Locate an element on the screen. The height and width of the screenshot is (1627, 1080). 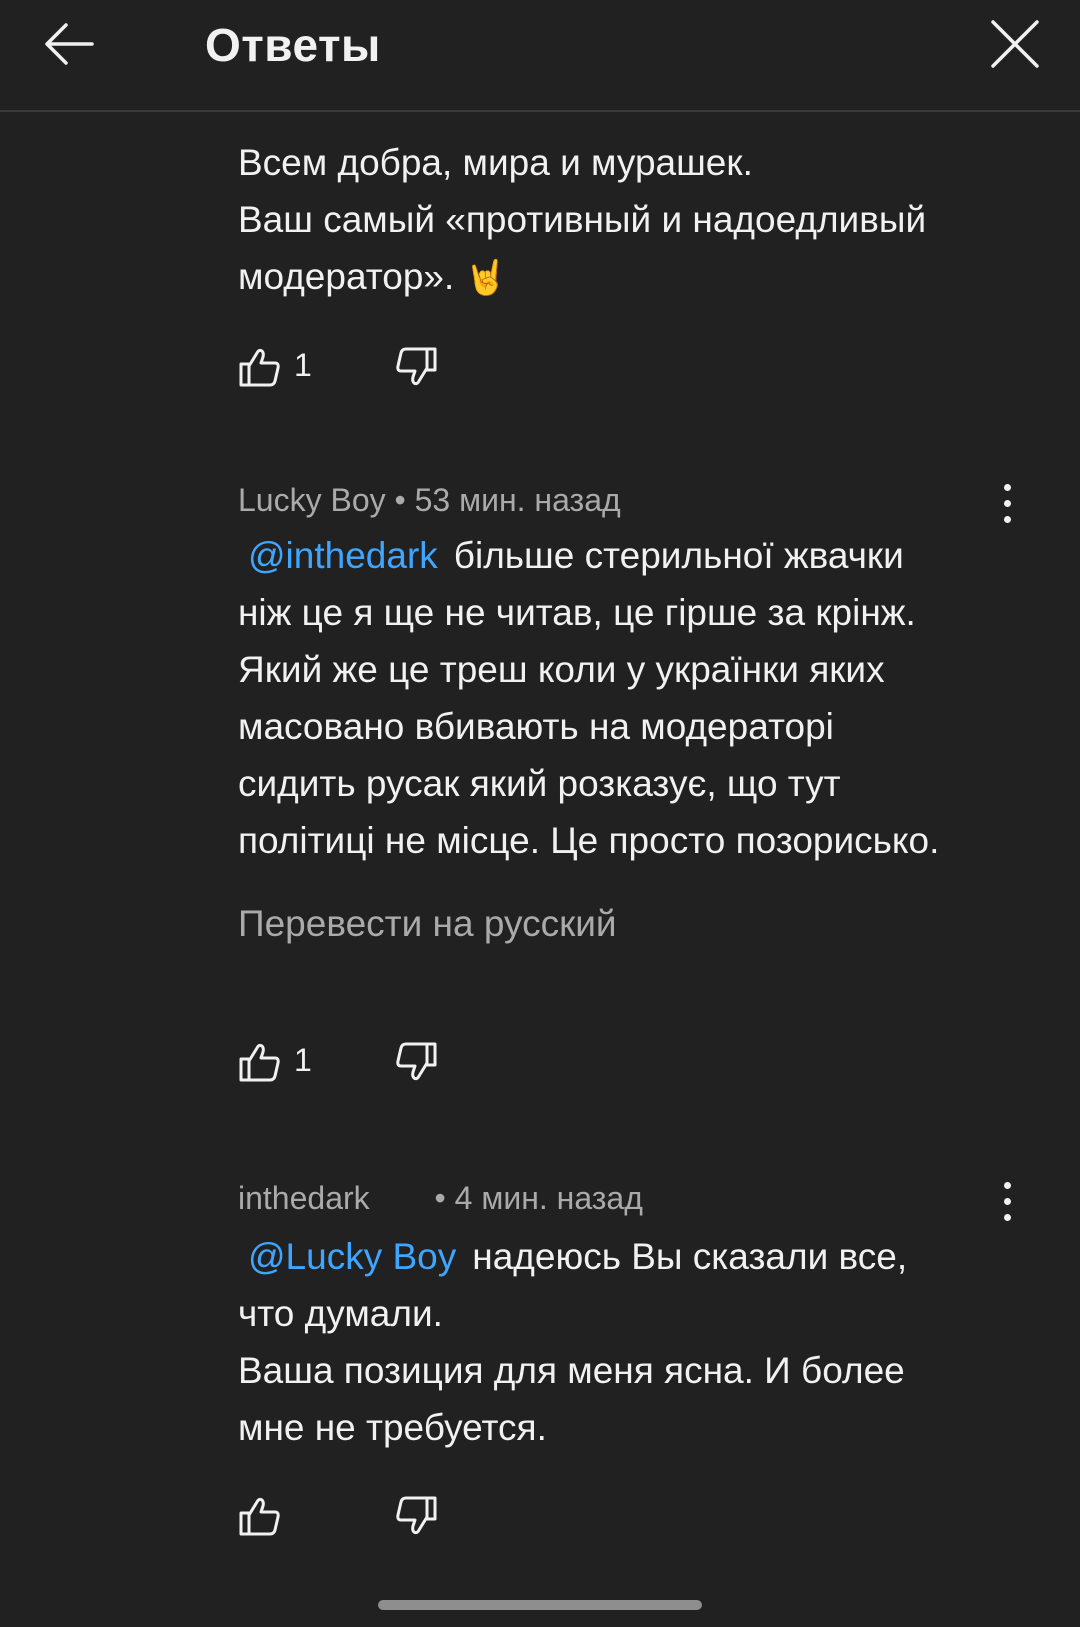
comment-time: • 53 мин. назад is located at coordinates (507, 500).